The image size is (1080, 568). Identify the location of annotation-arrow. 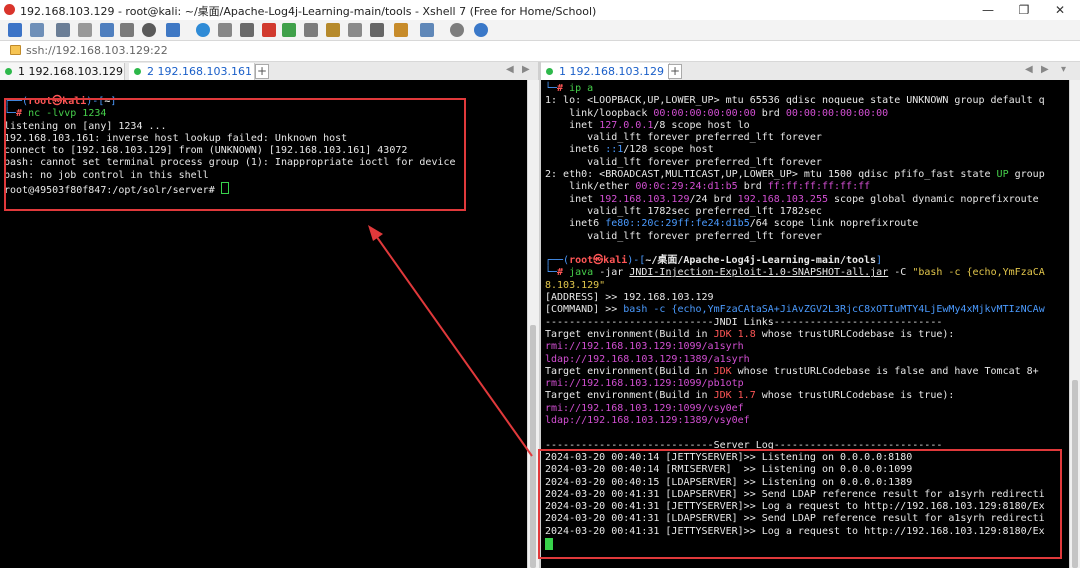
(450, 341).